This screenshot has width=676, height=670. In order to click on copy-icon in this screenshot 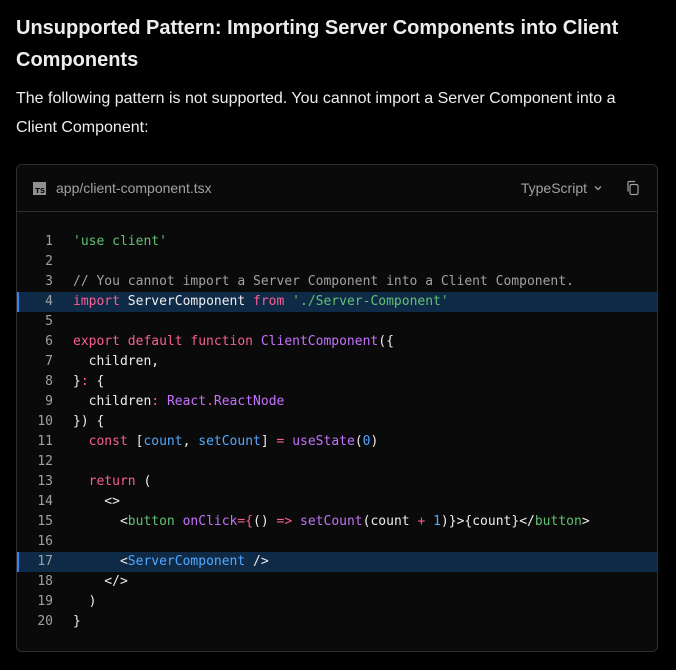, I will do `click(633, 188)`.